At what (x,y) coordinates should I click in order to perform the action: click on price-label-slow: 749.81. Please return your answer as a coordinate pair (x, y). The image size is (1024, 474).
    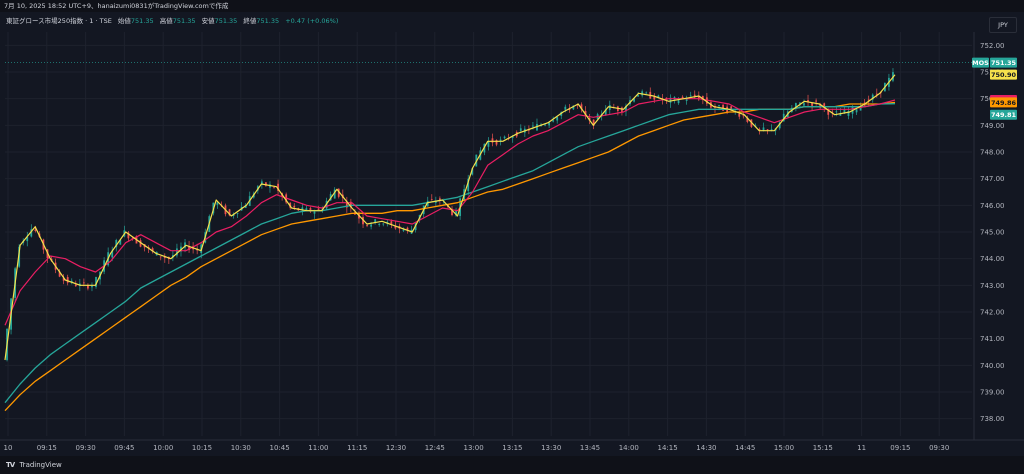
    Looking at the image, I should click on (1004, 115).